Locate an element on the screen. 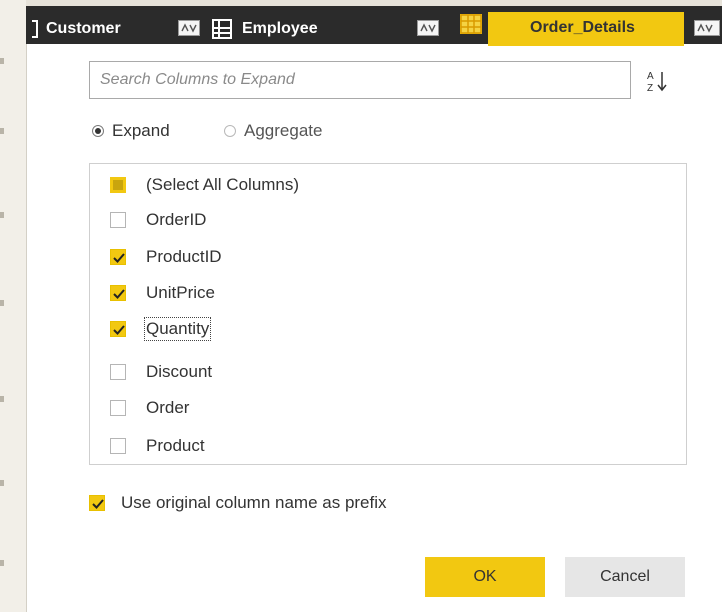 The height and width of the screenshot is (612, 722). search-columns-input is located at coordinates (360, 80).